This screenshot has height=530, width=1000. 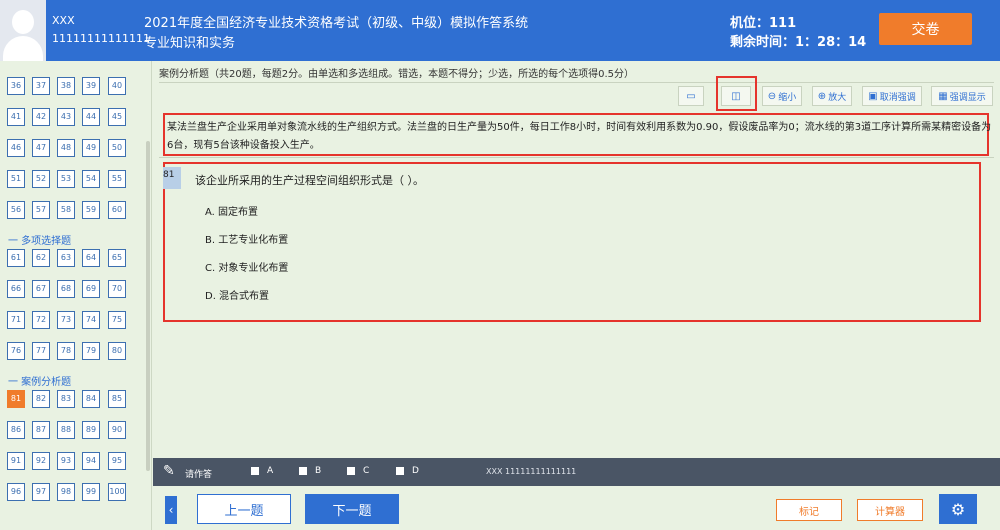 I want to click on question-nav-item: 99, so click(x=91, y=492).